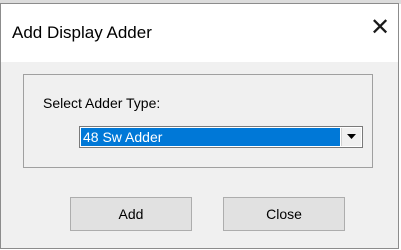 The width and height of the screenshot is (401, 250). I want to click on adder-type-select: 48 Sw Adder, so click(221, 137).